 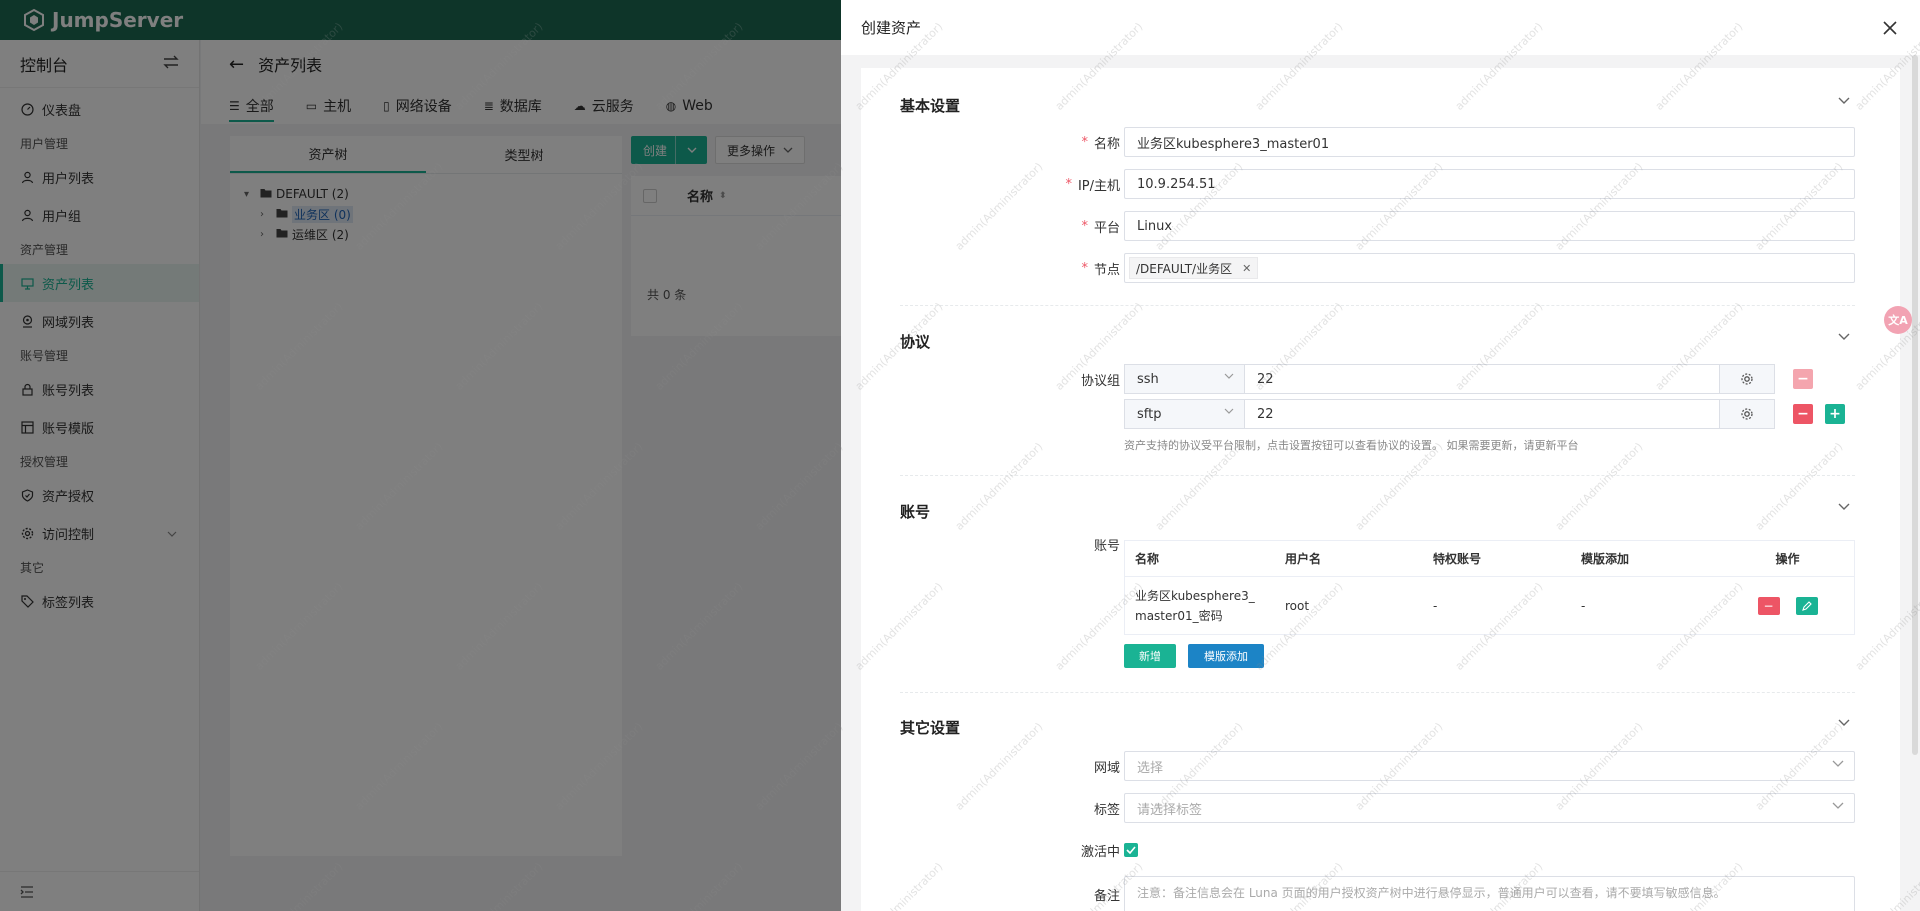 I want to click on column-header: 操作, so click(x=1787, y=559).